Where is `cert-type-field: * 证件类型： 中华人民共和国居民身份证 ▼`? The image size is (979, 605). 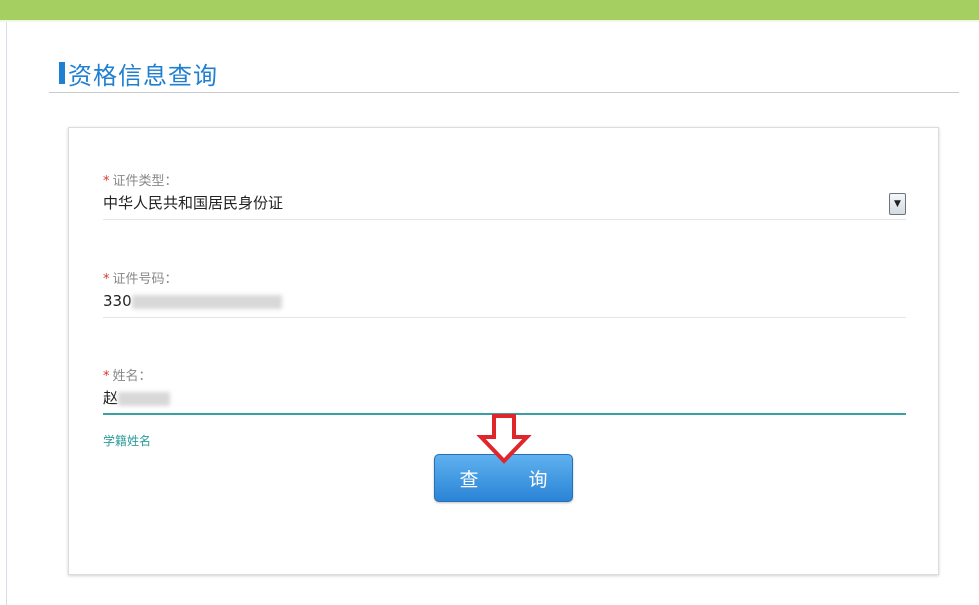
cert-type-field: * 证件类型： 中华人民共和国居民身份证 ▼ is located at coordinates (504, 197).